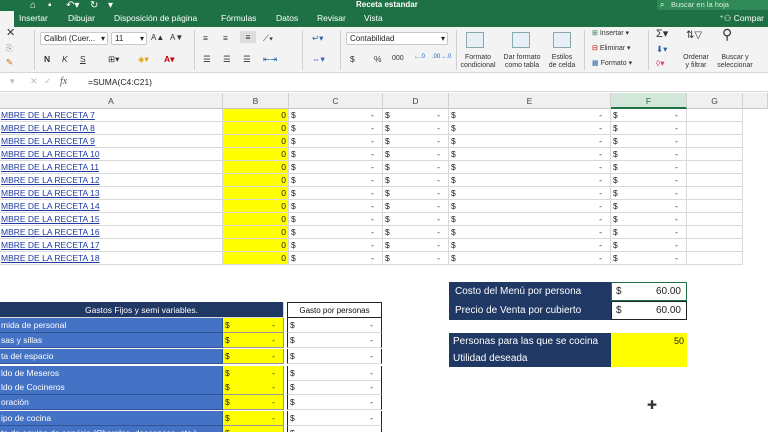  What do you see at coordinates (176, 38) in the screenshot?
I see `font-shrink-button: A▼` at bounding box center [176, 38].